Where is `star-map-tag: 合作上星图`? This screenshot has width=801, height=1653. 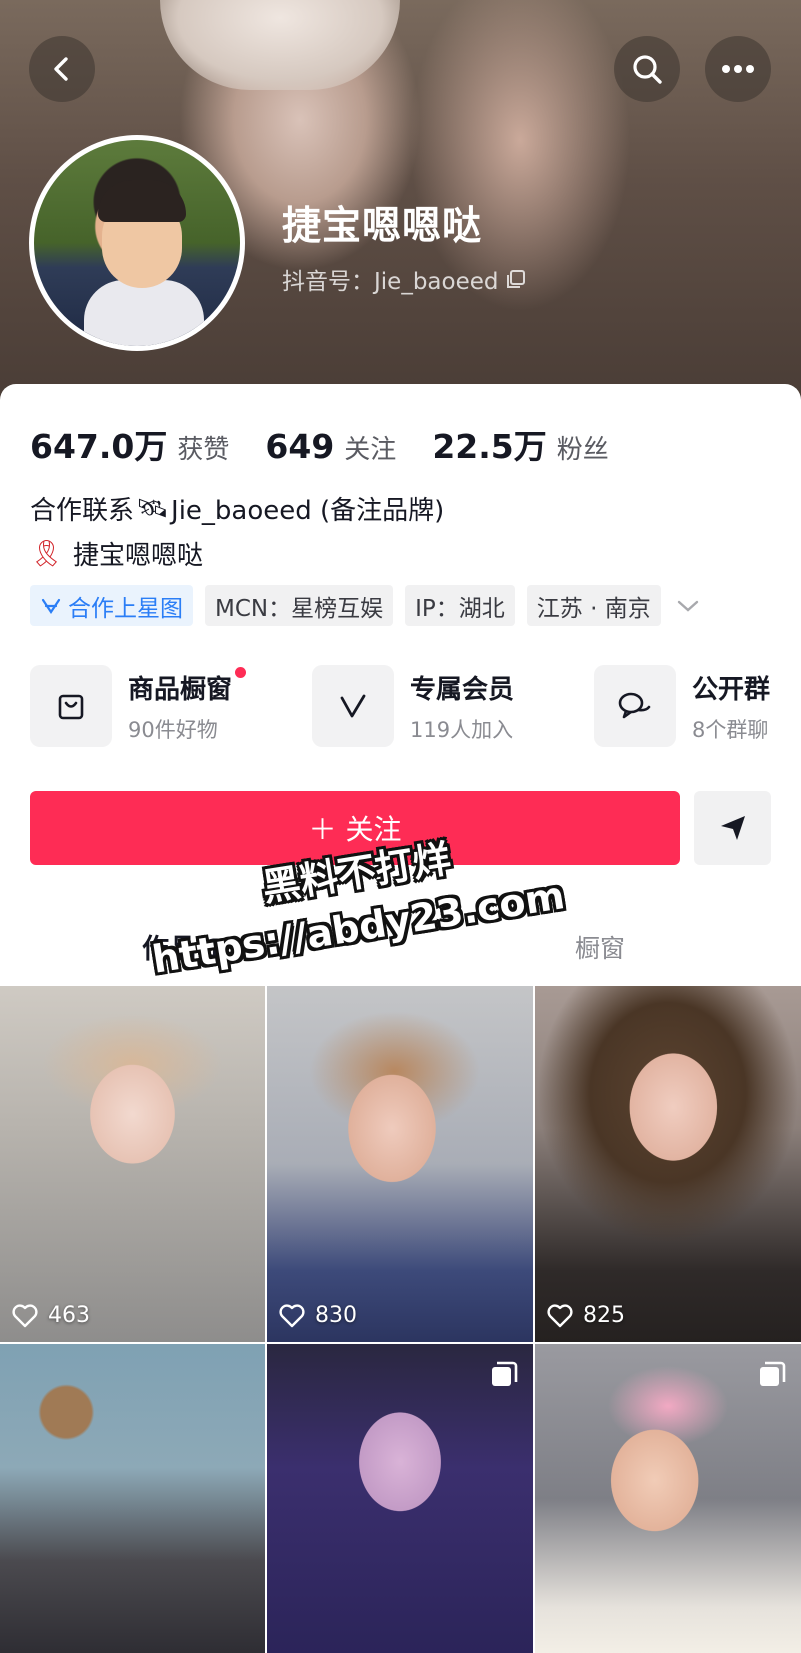
star-map-tag: 合作上星图 is located at coordinates (111, 605).